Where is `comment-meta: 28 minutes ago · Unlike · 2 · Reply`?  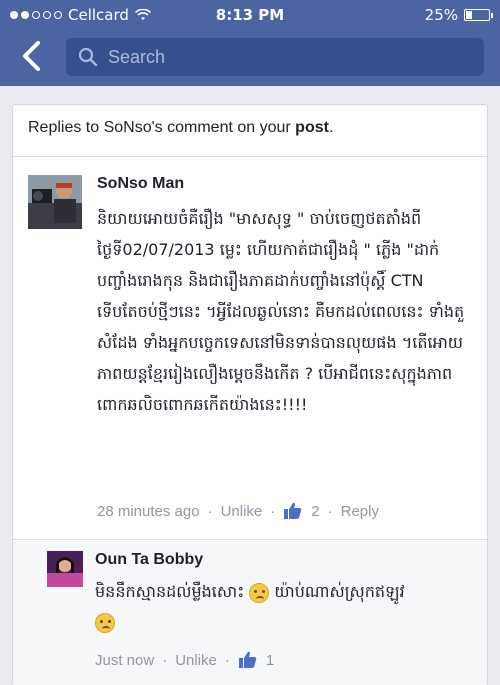
comment-meta: 28 minutes ago · Unlike · 2 · Reply is located at coordinates (238, 511).